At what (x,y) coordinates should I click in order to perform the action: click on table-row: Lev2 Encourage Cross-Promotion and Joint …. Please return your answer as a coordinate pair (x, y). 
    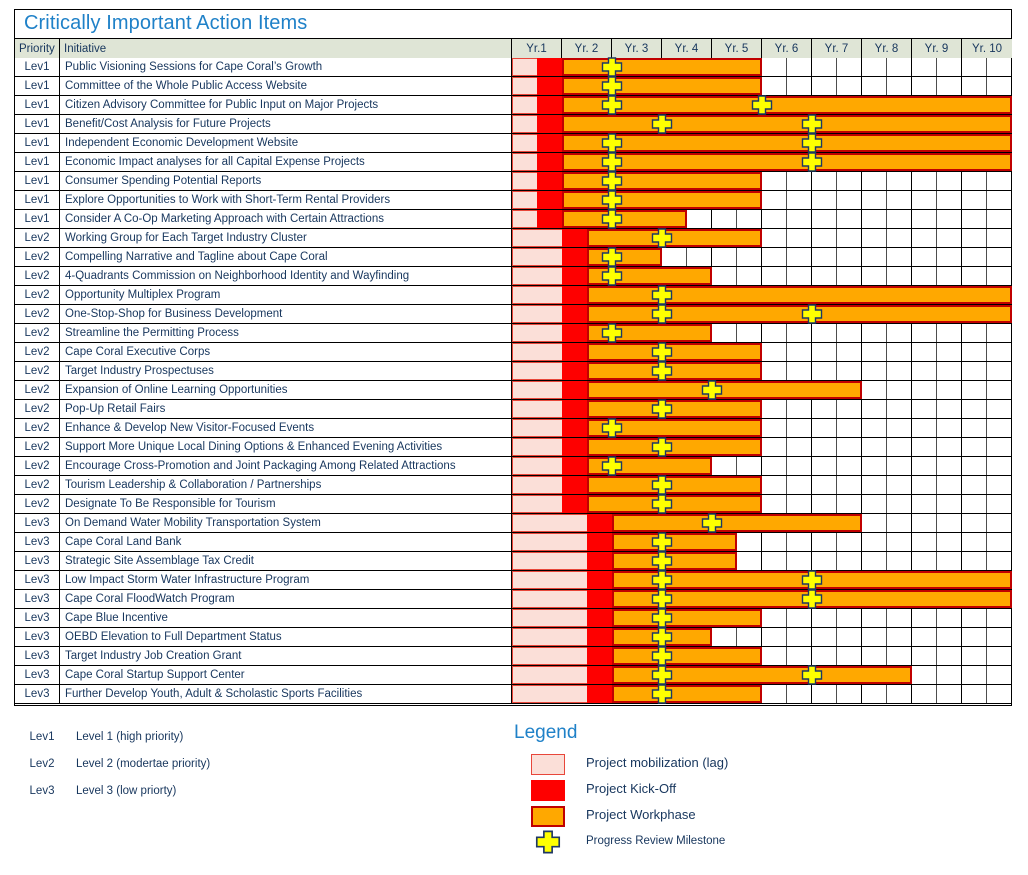
    Looking at the image, I should click on (513, 466).